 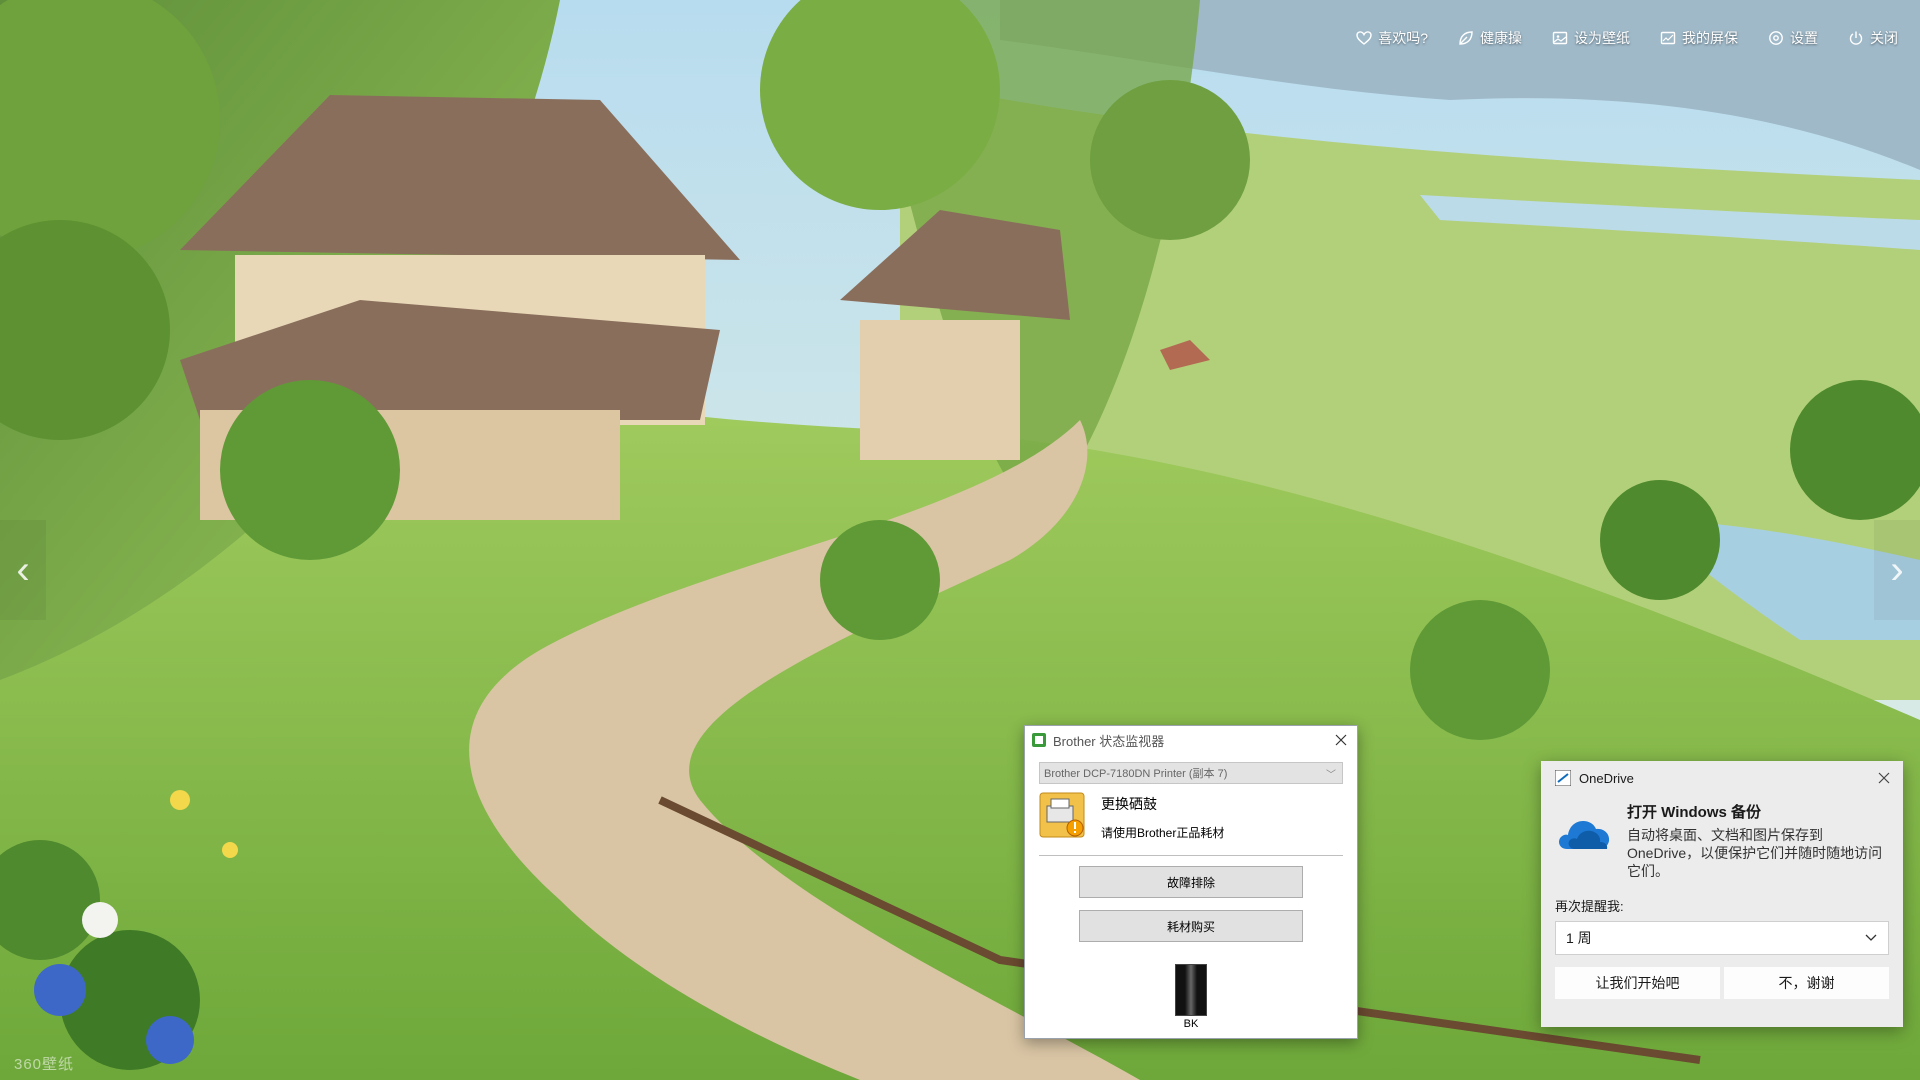 What do you see at coordinates (1163, 833) in the screenshot?
I see `status-sub-message: 请使用Brother正品耗材` at bounding box center [1163, 833].